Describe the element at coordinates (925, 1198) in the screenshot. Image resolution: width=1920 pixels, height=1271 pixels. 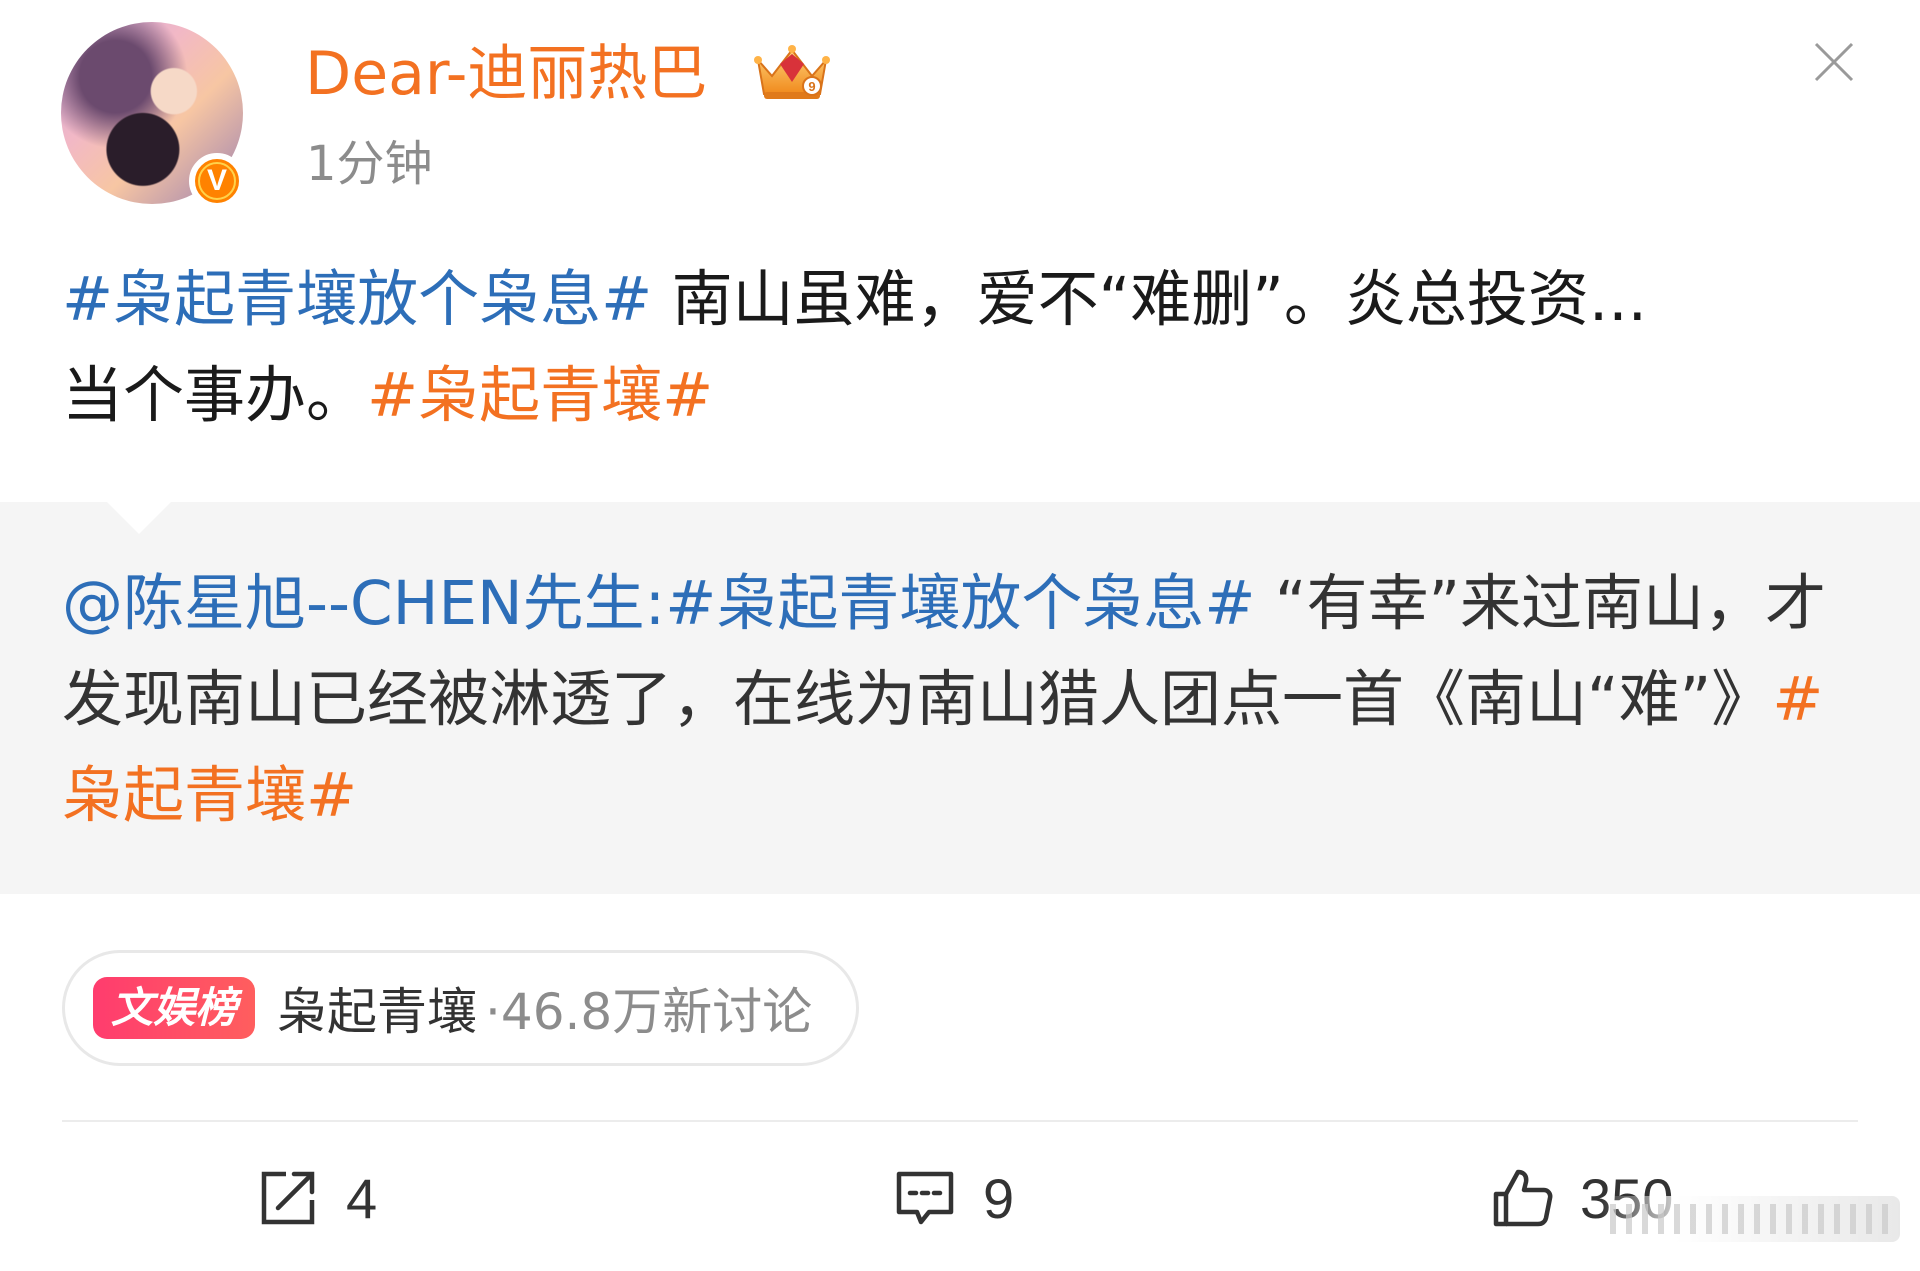
I see `comment-icon` at that location.